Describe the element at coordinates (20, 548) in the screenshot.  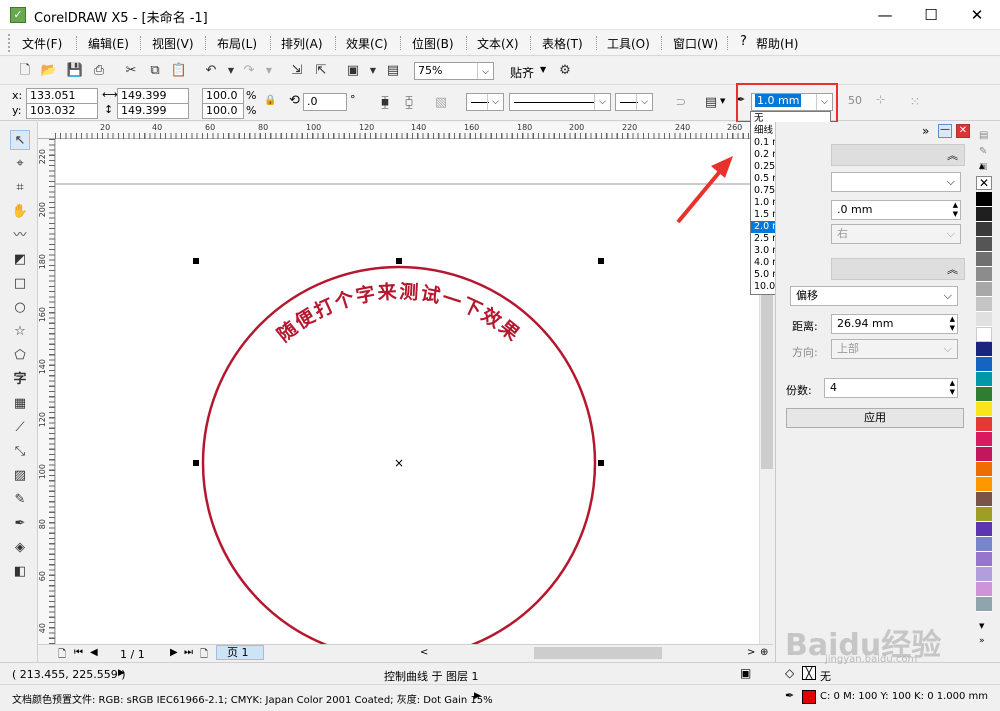
I see `fill-tool-icon: ◈` at that location.